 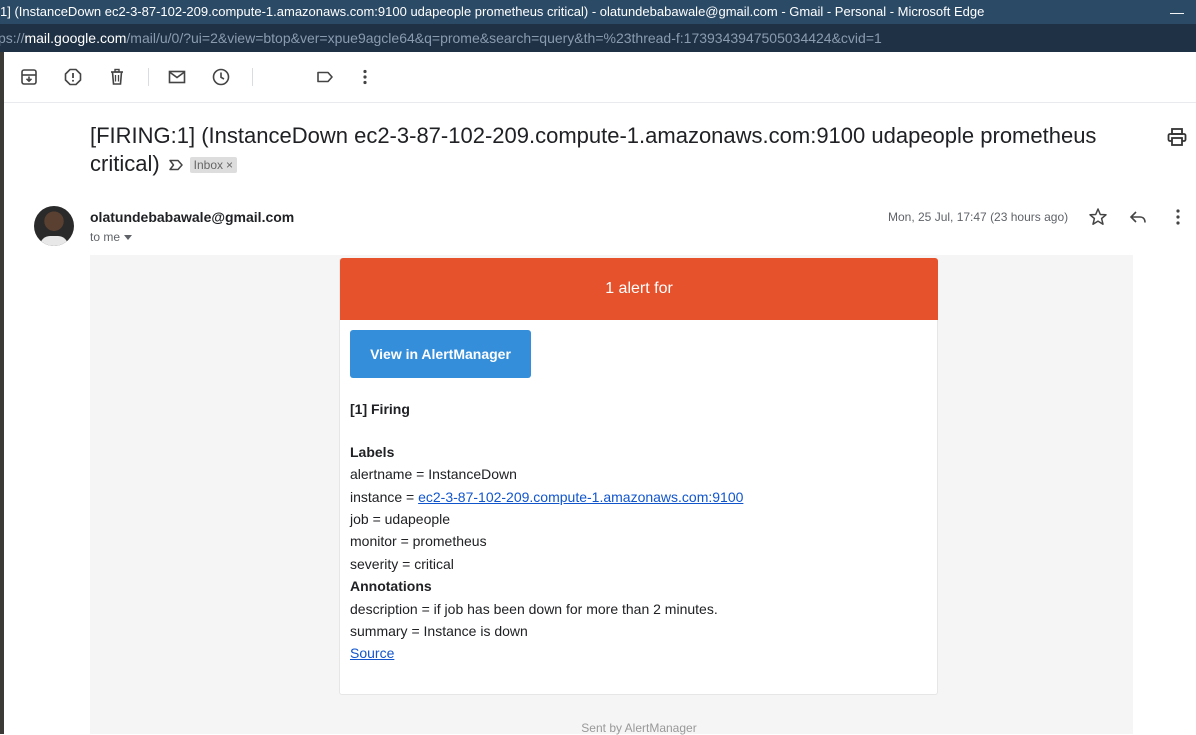 What do you see at coordinates (128, 238) in the screenshot?
I see `chevron-down-icon` at bounding box center [128, 238].